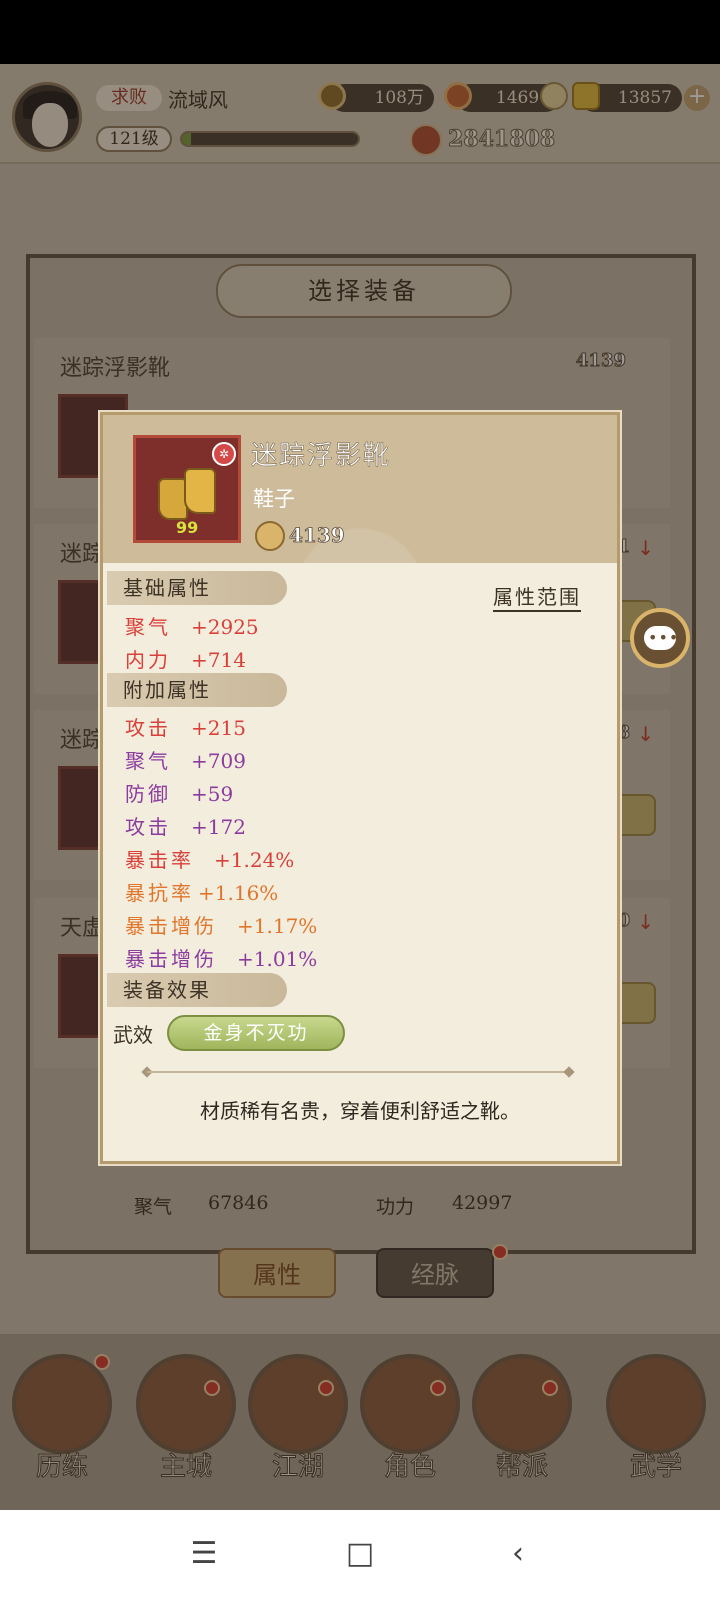  Describe the element at coordinates (224, 454) in the screenshot. I see `snowflake-icon: ✲` at that location.